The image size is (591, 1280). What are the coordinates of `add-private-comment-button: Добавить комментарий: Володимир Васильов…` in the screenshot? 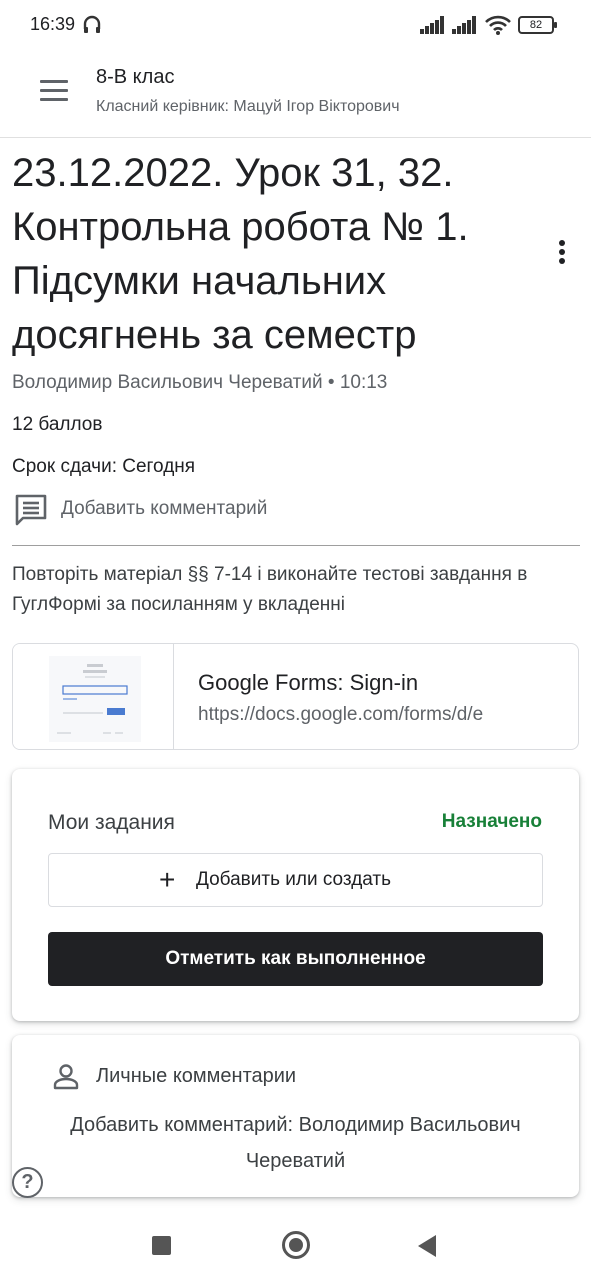 It's located at (295, 1143).